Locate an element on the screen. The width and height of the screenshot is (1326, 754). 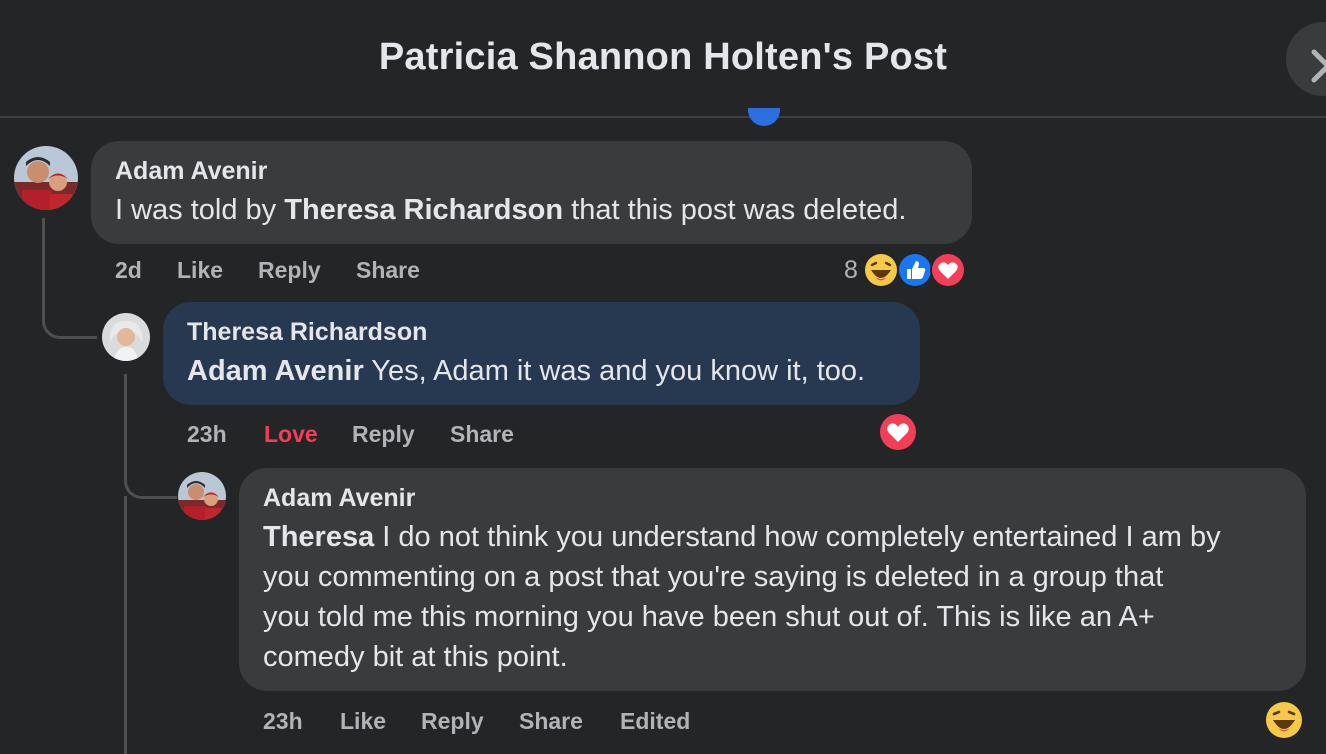
dialog-title: Patricia Shannon Holten's Post is located at coordinates (663, 57).